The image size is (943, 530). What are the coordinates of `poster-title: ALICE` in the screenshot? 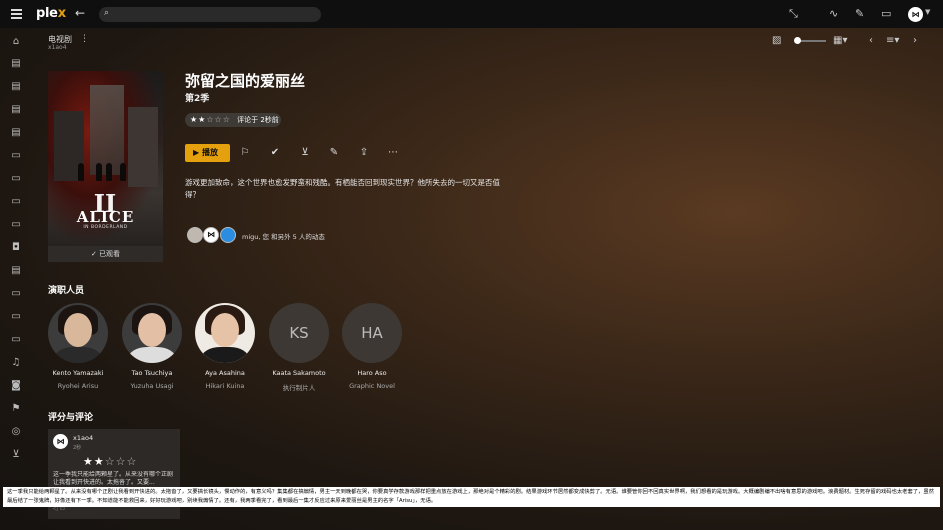 It's located at (105, 217).